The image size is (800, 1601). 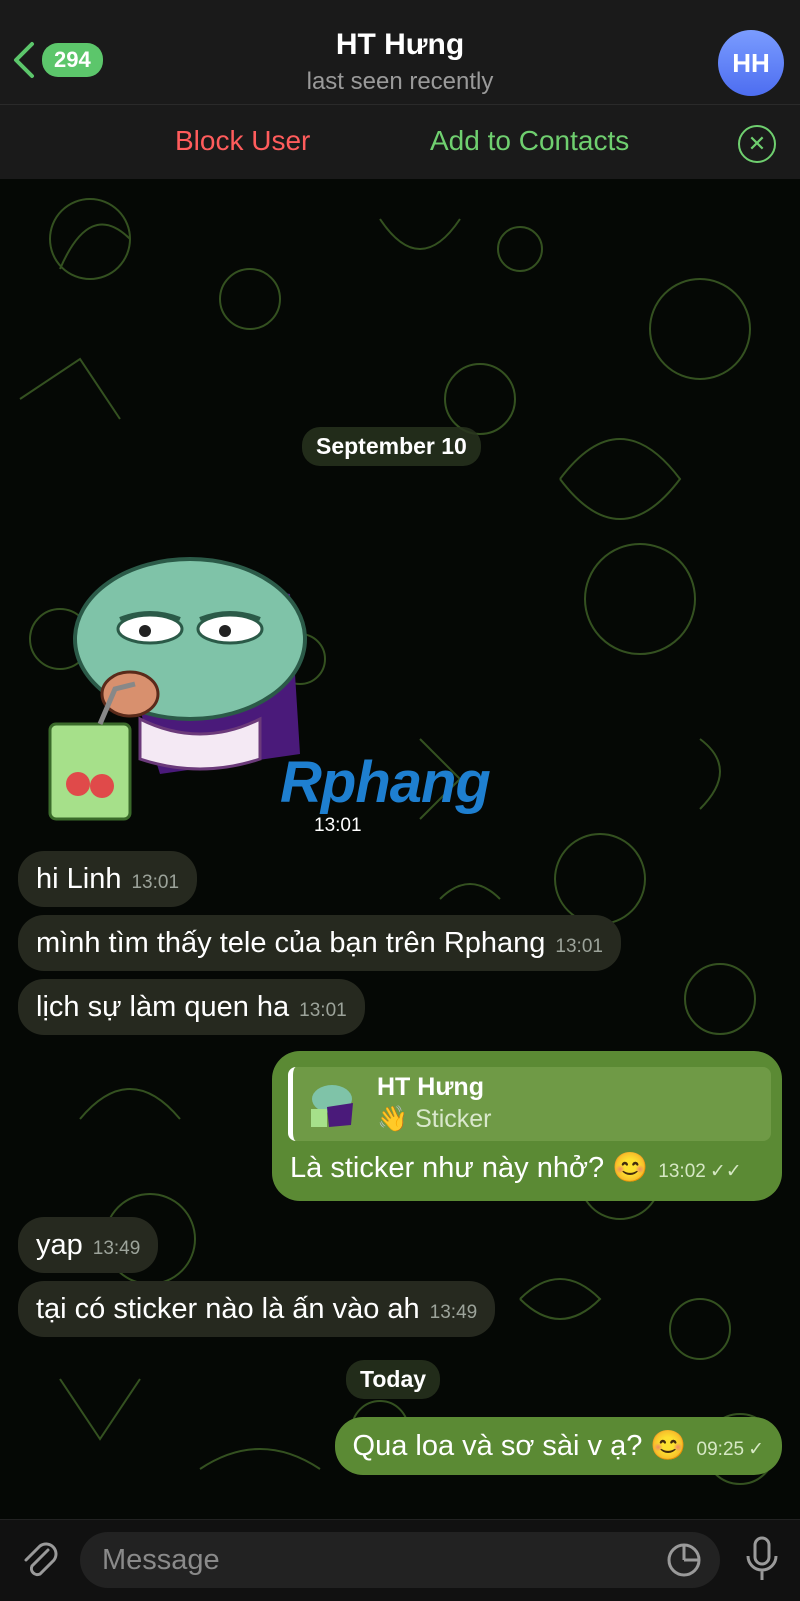 What do you see at coordinates (163, 1007) in the screenshot?
I see `message-text: lịch sự làm quen ha` at bounding box center [163, 1007].